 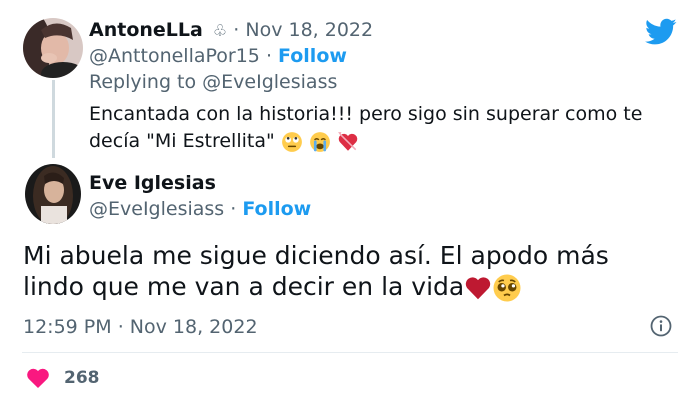 What do you see at coordinates (152, 183) in the screenshot?
I see `main-display-name: Eve Iglesias` at bounding box center [152, 183].